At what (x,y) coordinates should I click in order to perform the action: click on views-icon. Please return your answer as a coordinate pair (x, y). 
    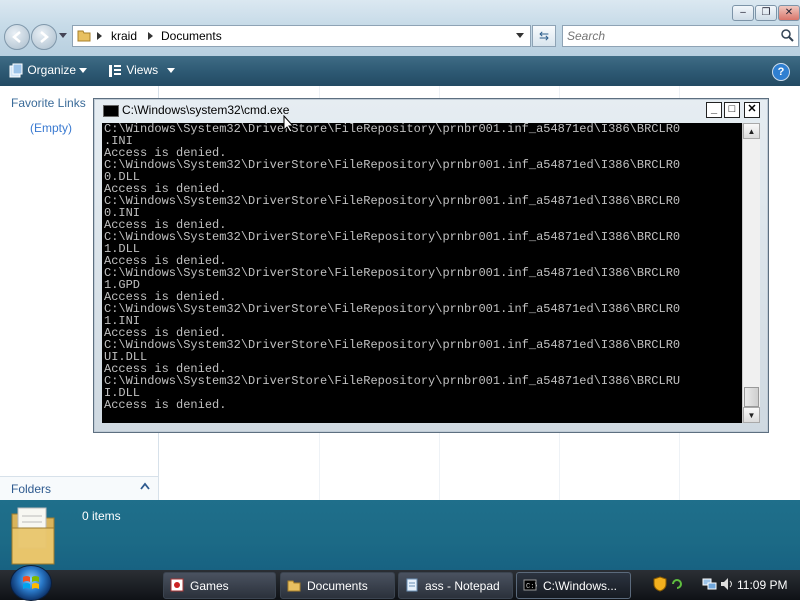
    Looking at the image, I should click on (115, 71).